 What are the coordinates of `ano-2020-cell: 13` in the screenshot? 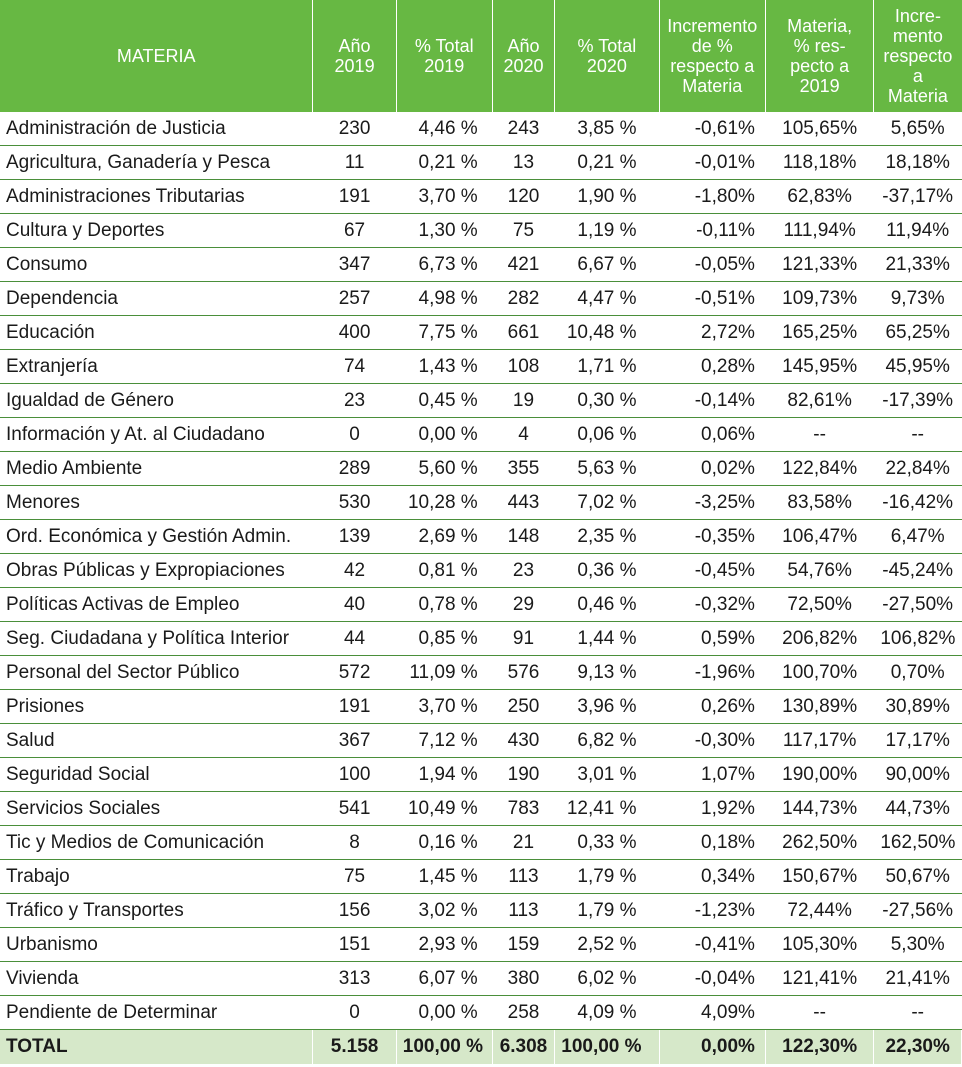 It's located at (524, 162).